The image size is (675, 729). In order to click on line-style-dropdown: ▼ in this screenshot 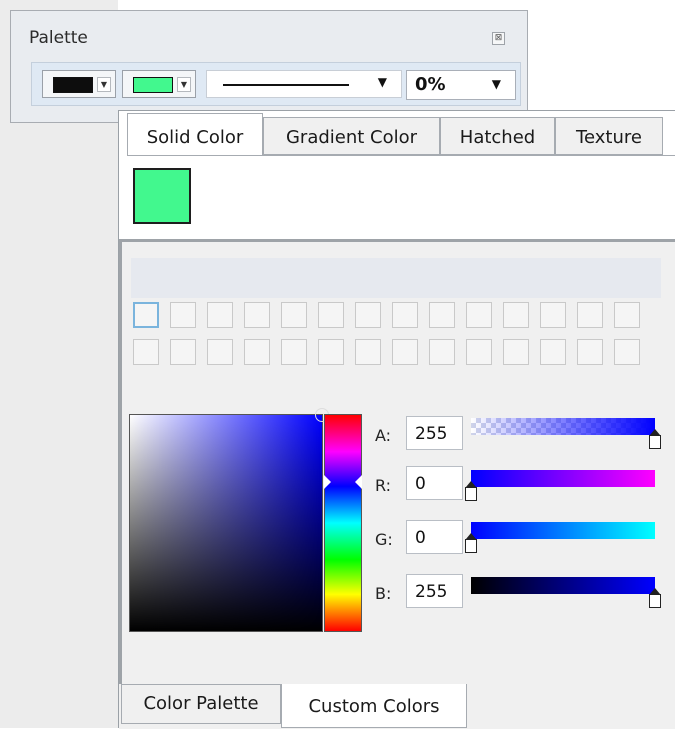, I will do `click(304, 84)`.